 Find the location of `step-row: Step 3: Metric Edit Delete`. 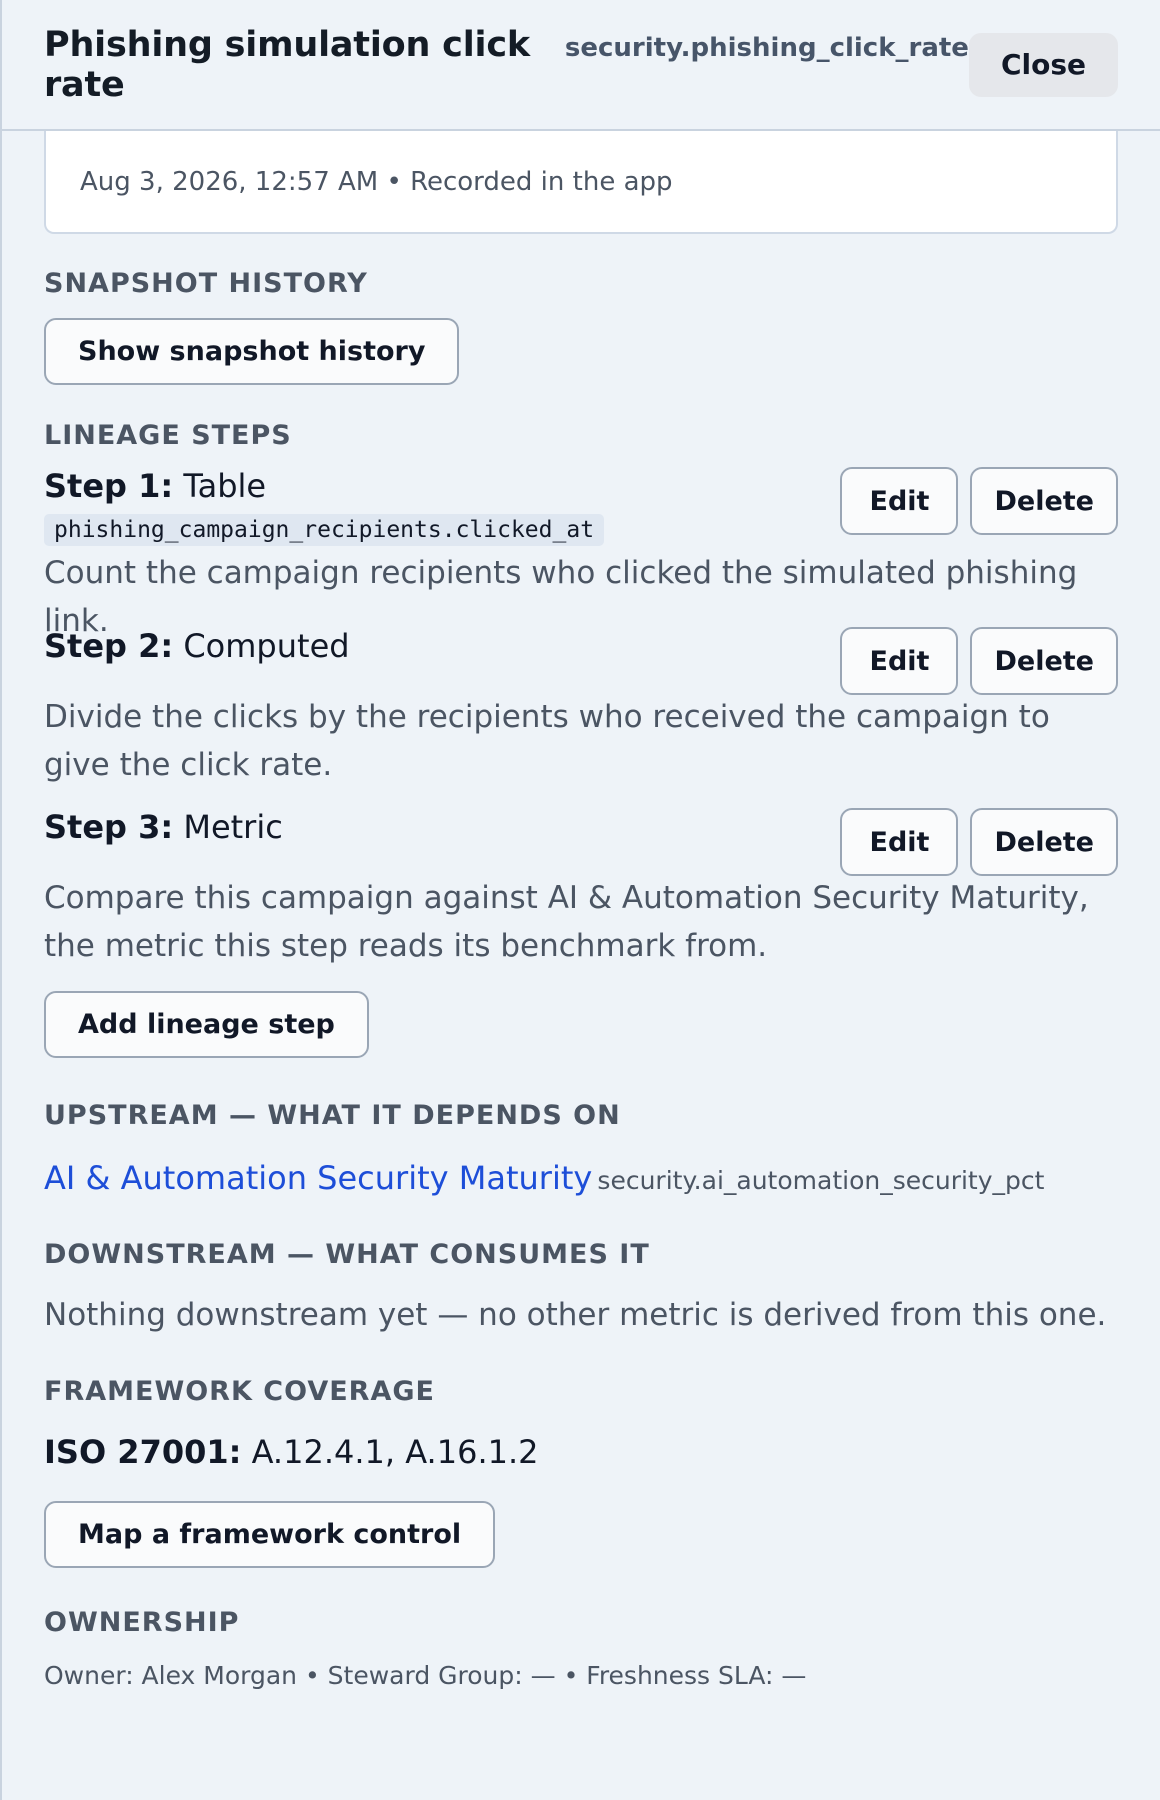

step-row: Step 3: Metric Edit Delete is located at coordinates (581, 842).